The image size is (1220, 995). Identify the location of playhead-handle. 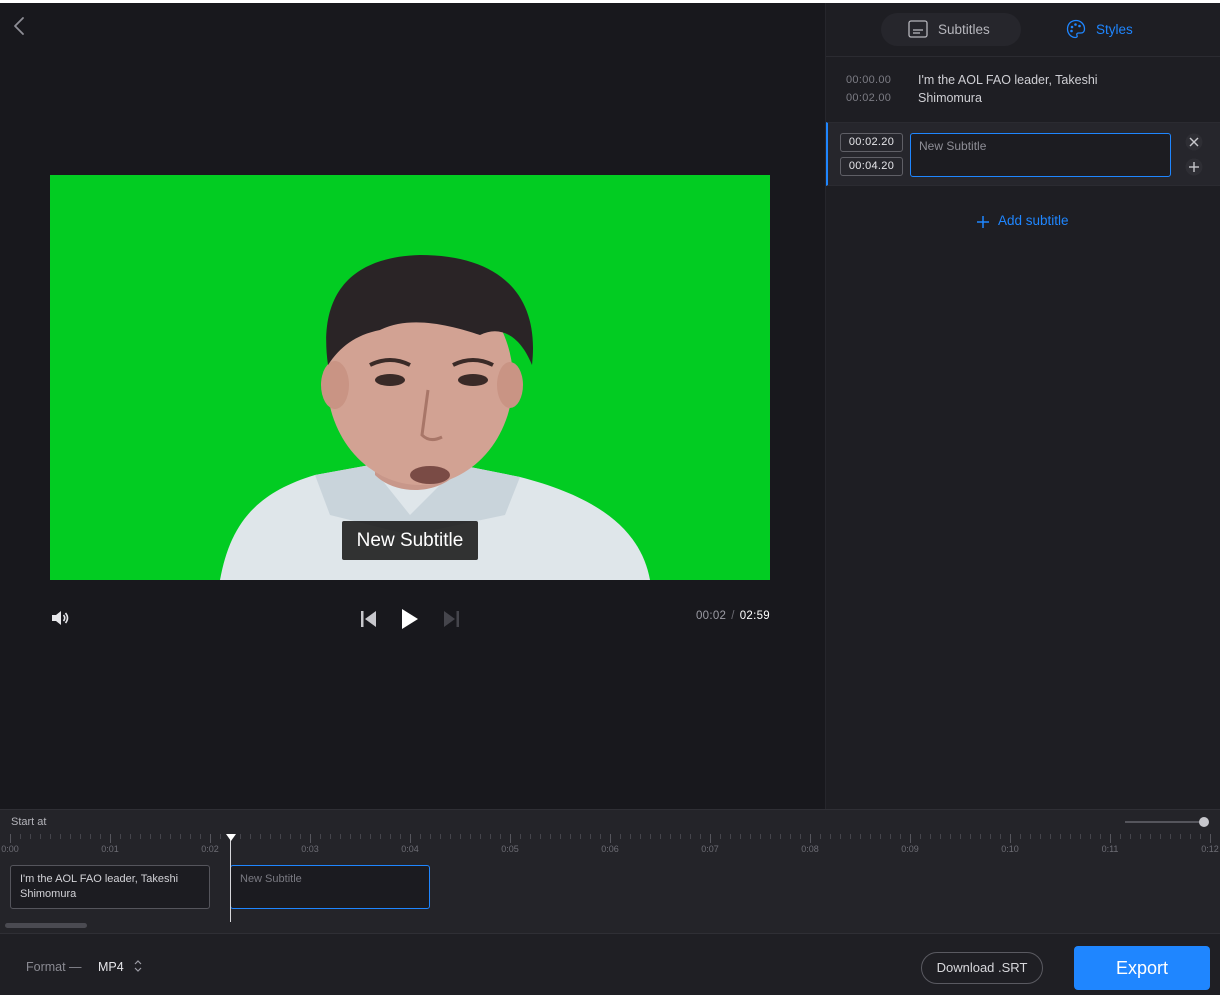
(231, 837).